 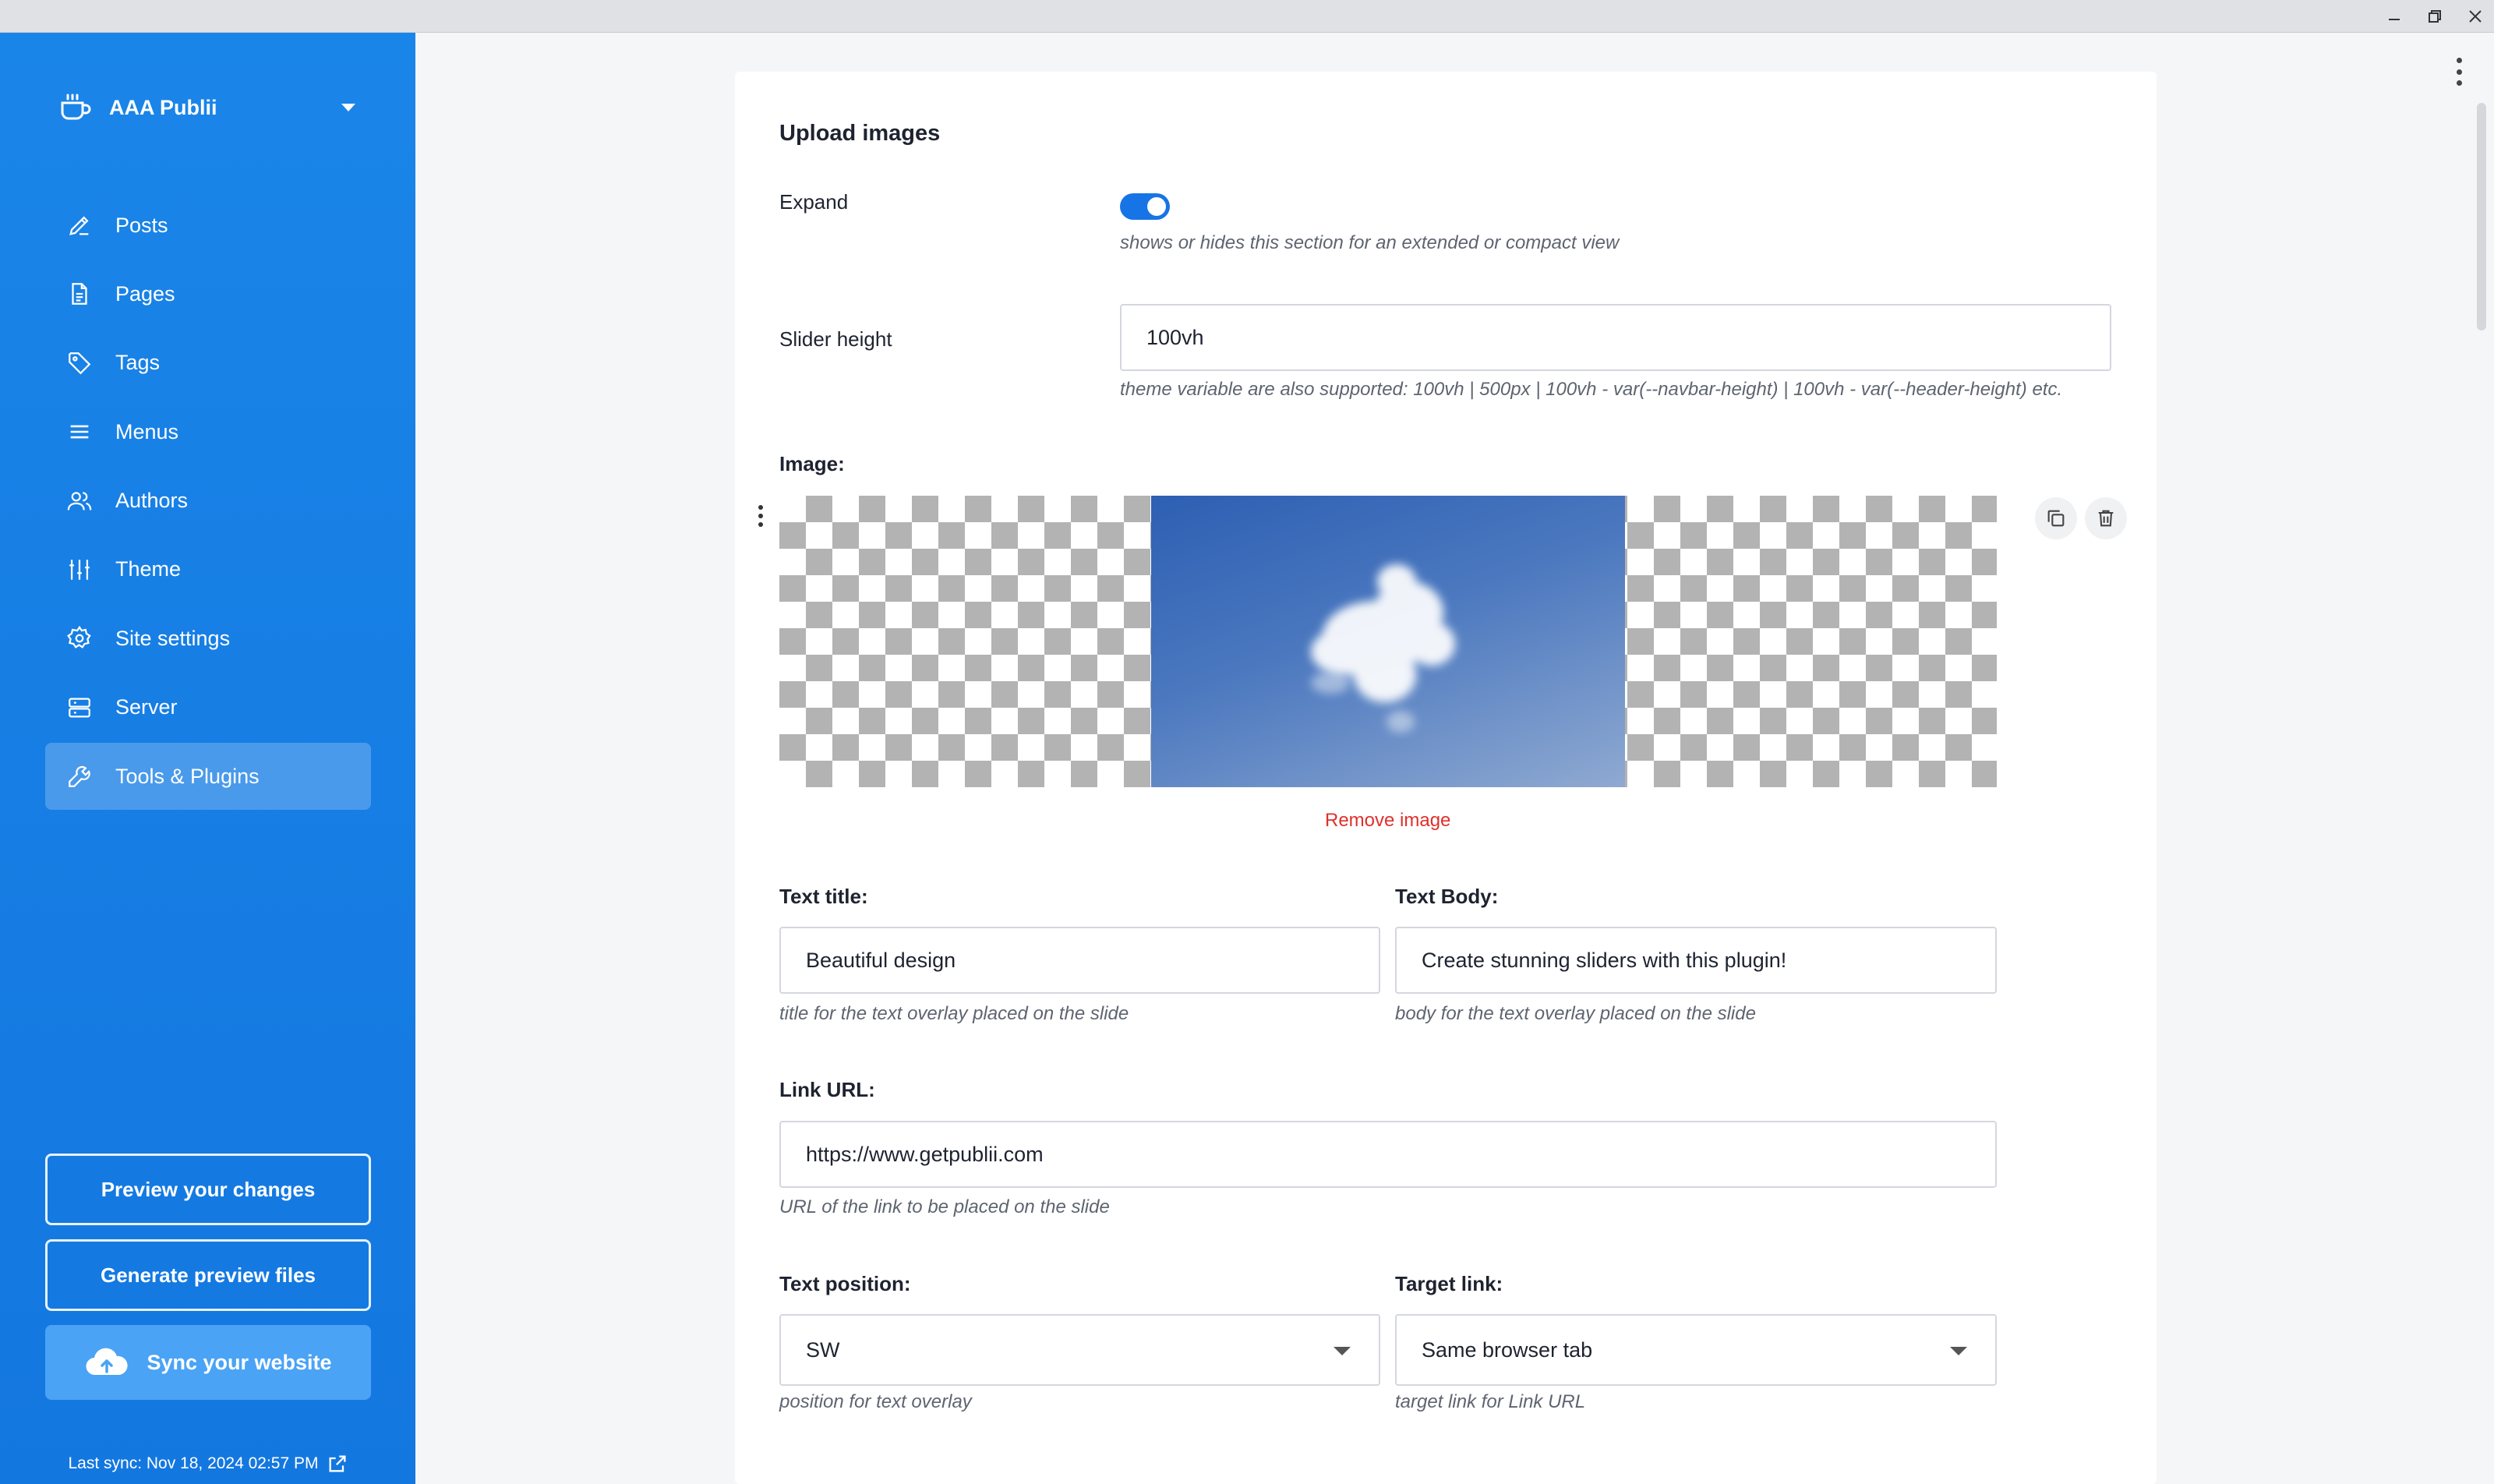 I want to click on text-position-label: Text position:, so click(x=845, y=1283).